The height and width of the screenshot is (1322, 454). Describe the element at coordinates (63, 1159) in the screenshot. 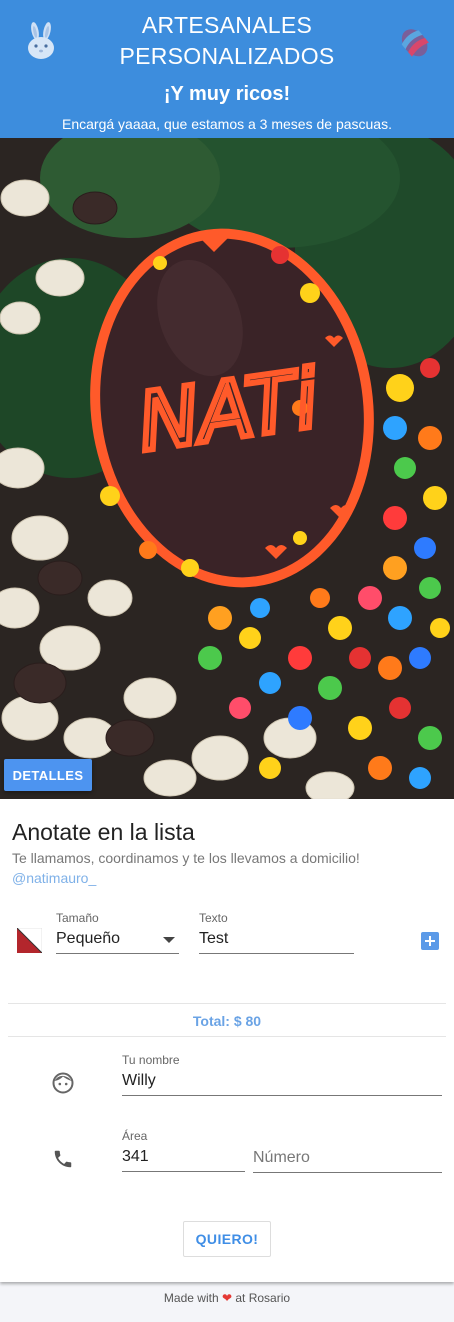

I see `phone-icon` at that location.